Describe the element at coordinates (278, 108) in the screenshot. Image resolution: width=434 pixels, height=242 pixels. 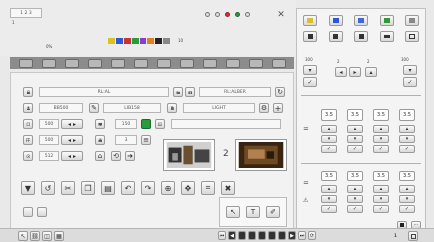
I see `add-button: +` at that location.